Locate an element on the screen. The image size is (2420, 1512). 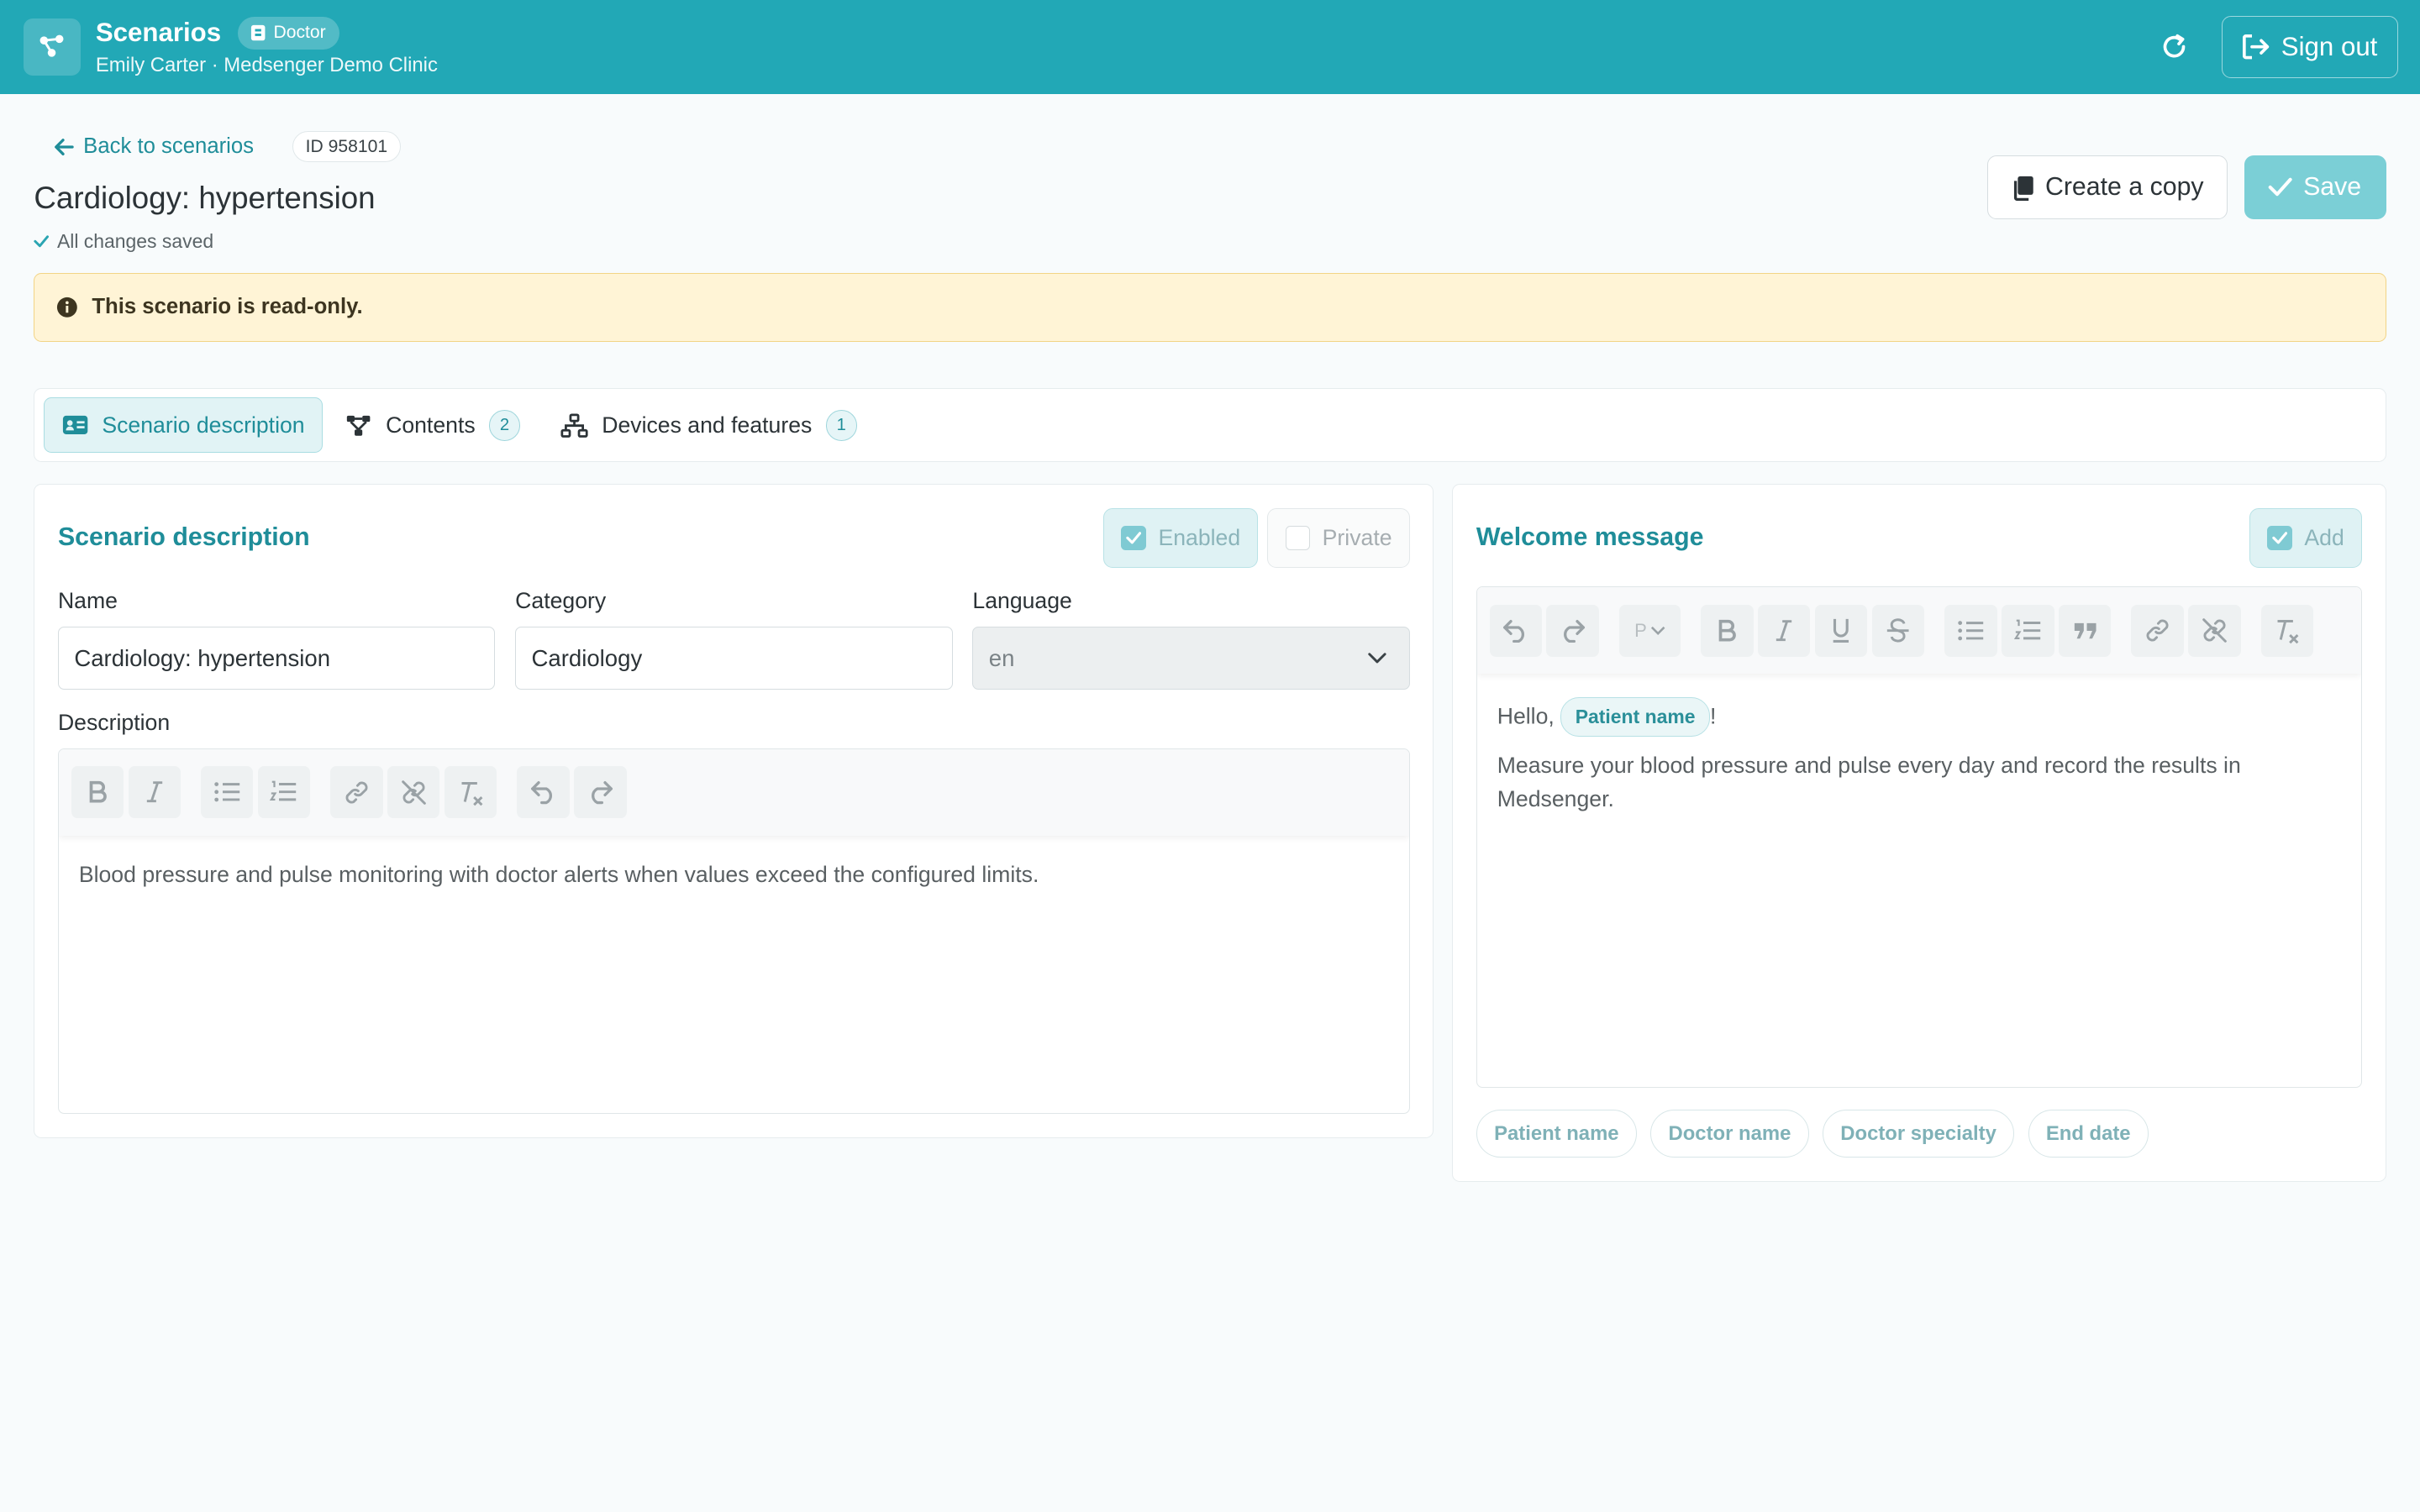
description-label: Description is located at coordinates (114, 723).